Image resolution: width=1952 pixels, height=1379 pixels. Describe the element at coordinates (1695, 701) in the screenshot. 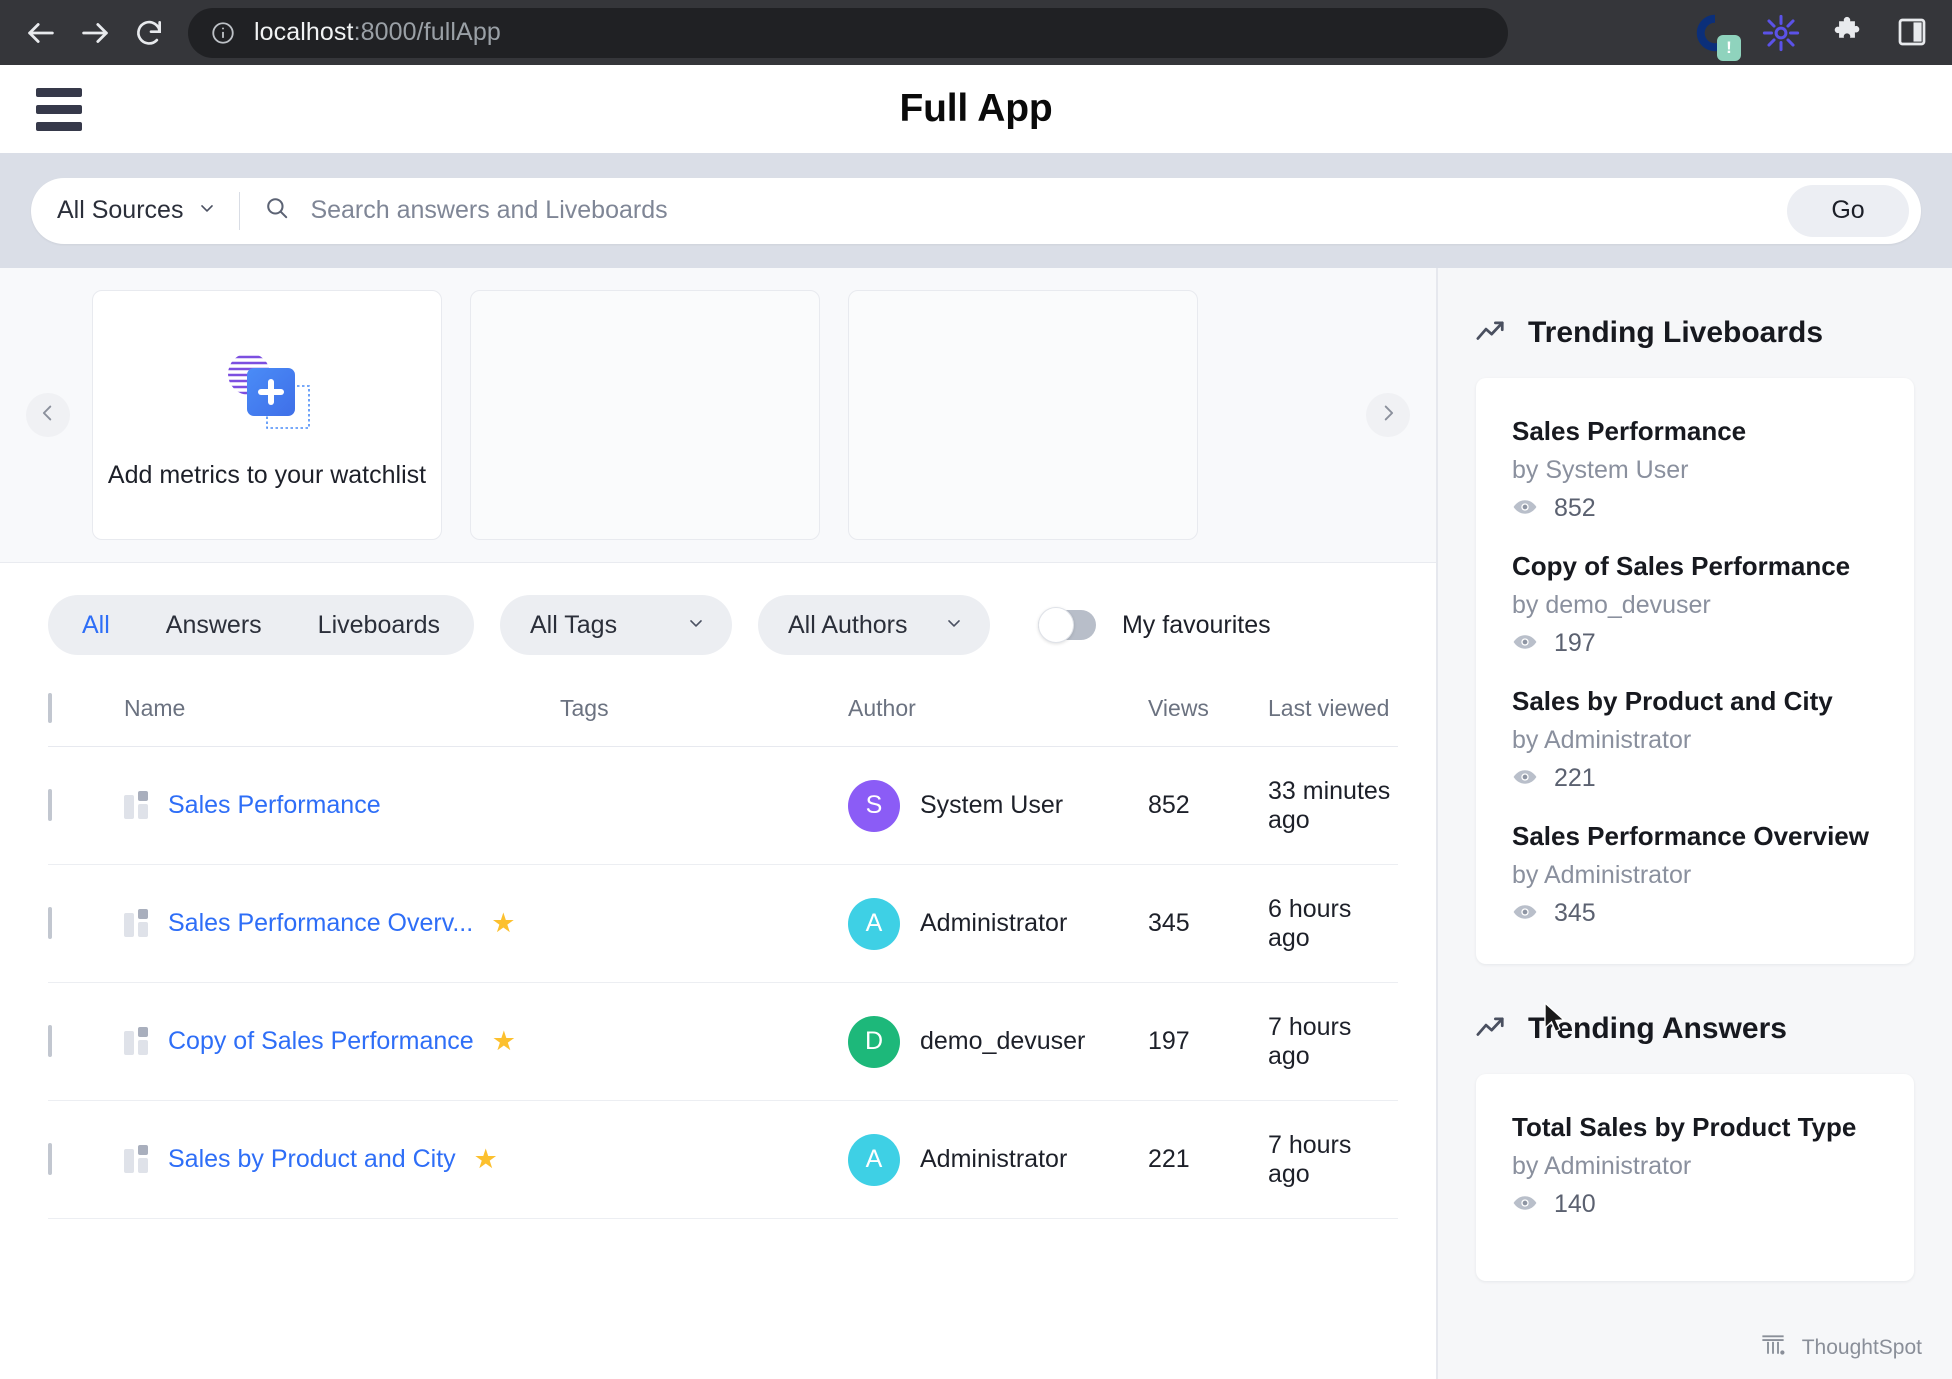

I see `trending-item-title: Sales by Product and City` at that location.